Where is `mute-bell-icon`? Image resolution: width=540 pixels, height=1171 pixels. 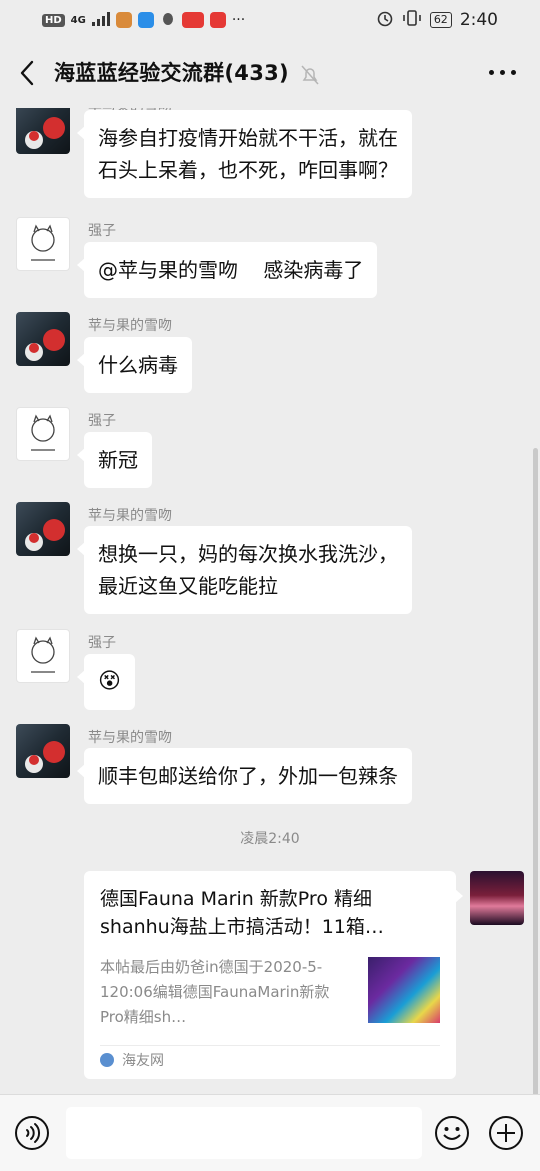
mute-bell-icon is located at coordinates (310, 77).